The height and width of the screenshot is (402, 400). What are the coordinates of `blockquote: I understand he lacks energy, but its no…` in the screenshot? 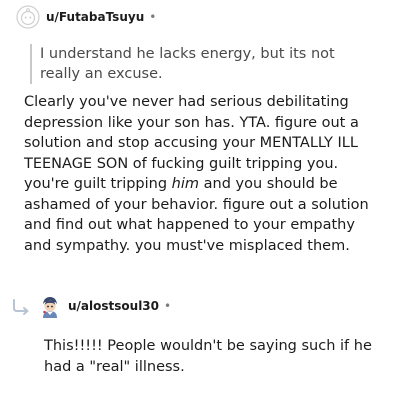 It's located at (200, 64).